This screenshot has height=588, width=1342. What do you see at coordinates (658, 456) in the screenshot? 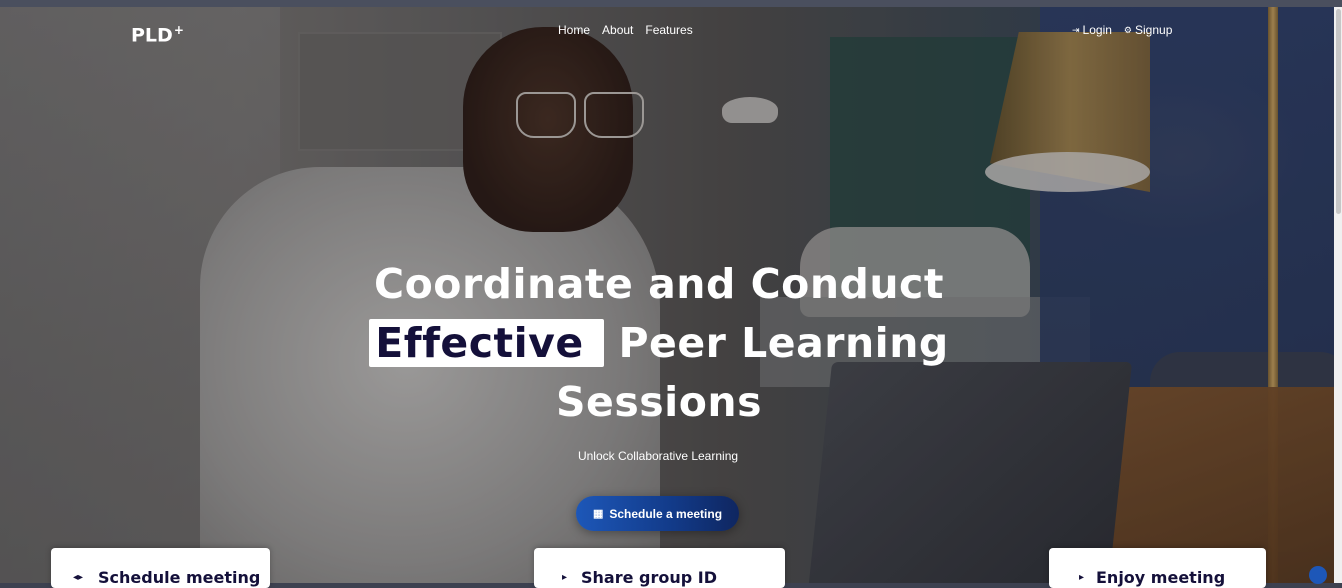
I see `hero-subtitle: Unlock Collaborative Learning` at bounding box center [658, 456].